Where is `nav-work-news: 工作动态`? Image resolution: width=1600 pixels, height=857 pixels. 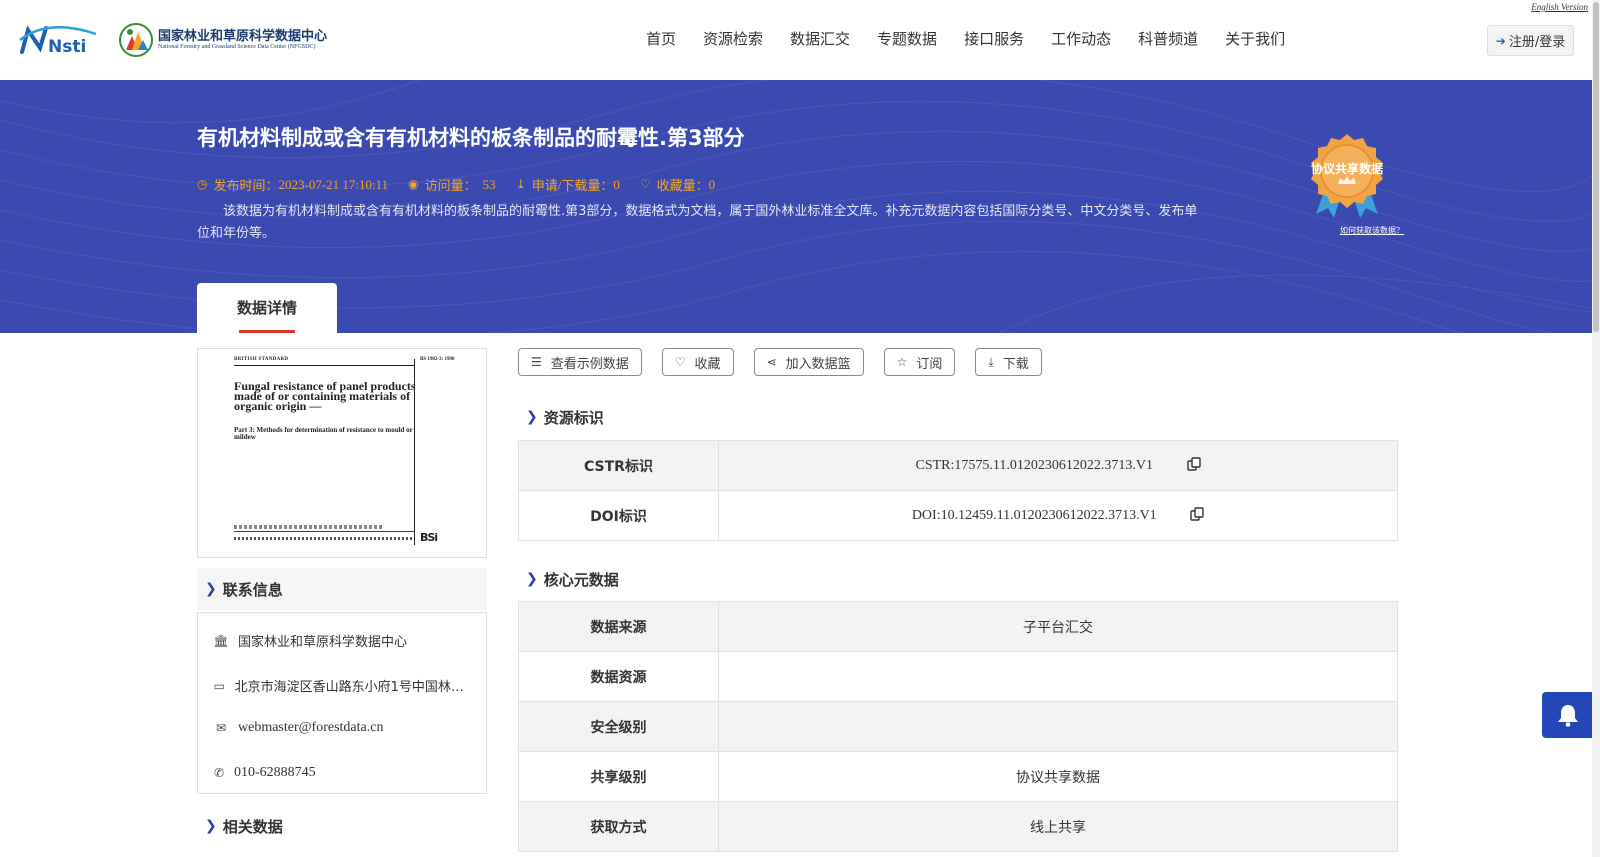
nav-work-news: 工作动态 is located at coordinates (1081, 38).